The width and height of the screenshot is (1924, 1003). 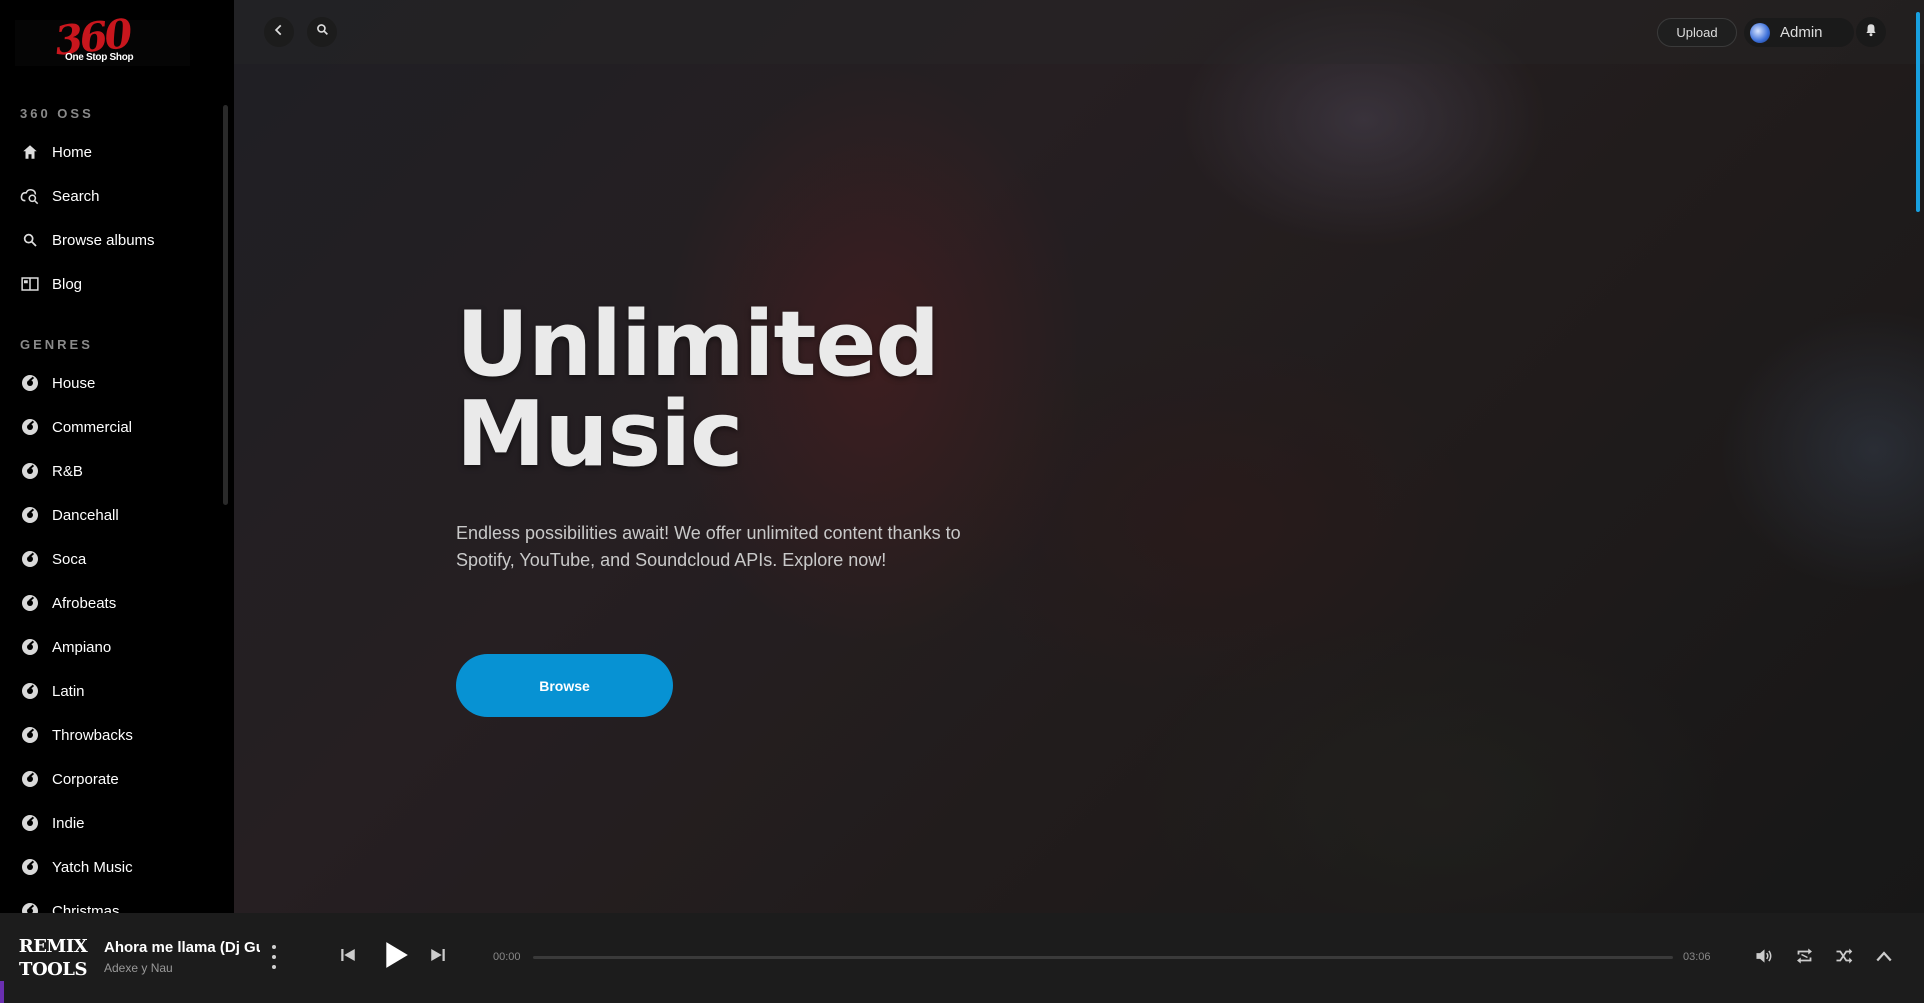 What do you see at coordinates (92, 735) in the screenshot?
I see `genre-label: Throwbacks` at bounding box center [92, 735].